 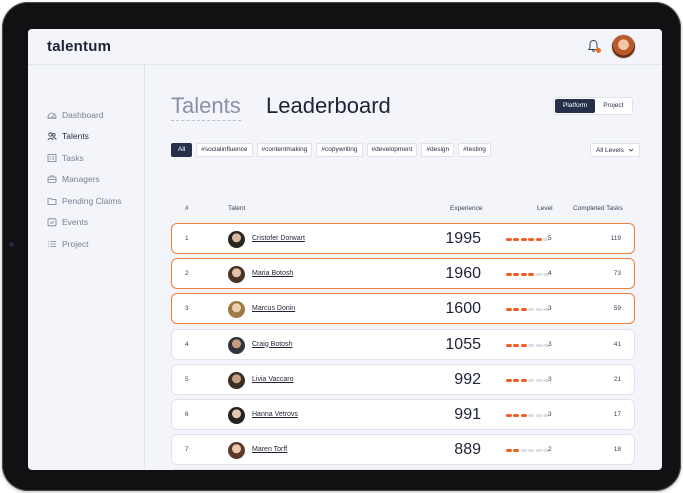 What do you see at coordinates (187, 344) in the screenshot?
I see `row-rank: 4` at bounding box center [187, 344].